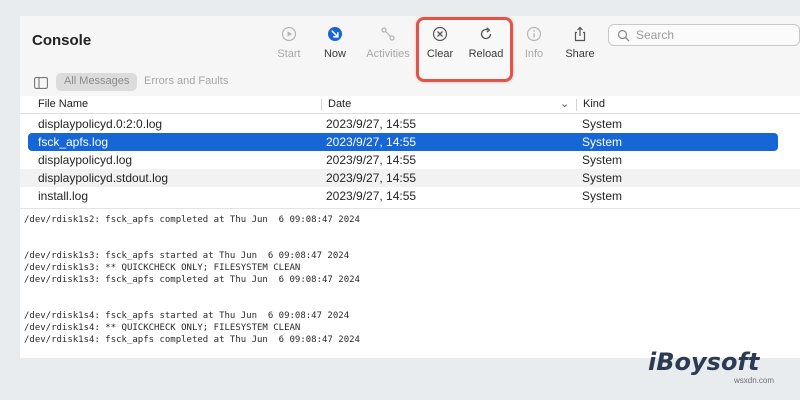 This screenshot has height=400, width=800. Describe the element at coordinates (339, 104) in the screenshot. I see `column-header-date: Date` at that location.